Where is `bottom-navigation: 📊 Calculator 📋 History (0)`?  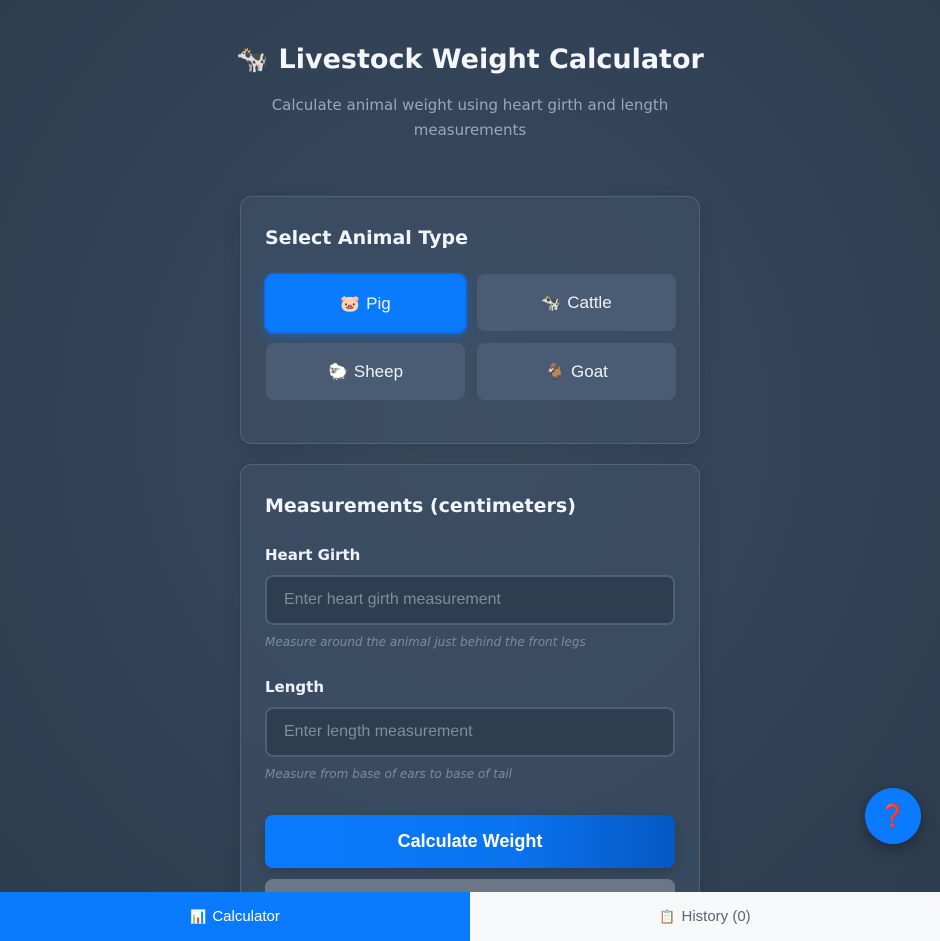 bottom-navigation: 📊 Calculator 📋 History (0) is located at coordinates (470, 916).